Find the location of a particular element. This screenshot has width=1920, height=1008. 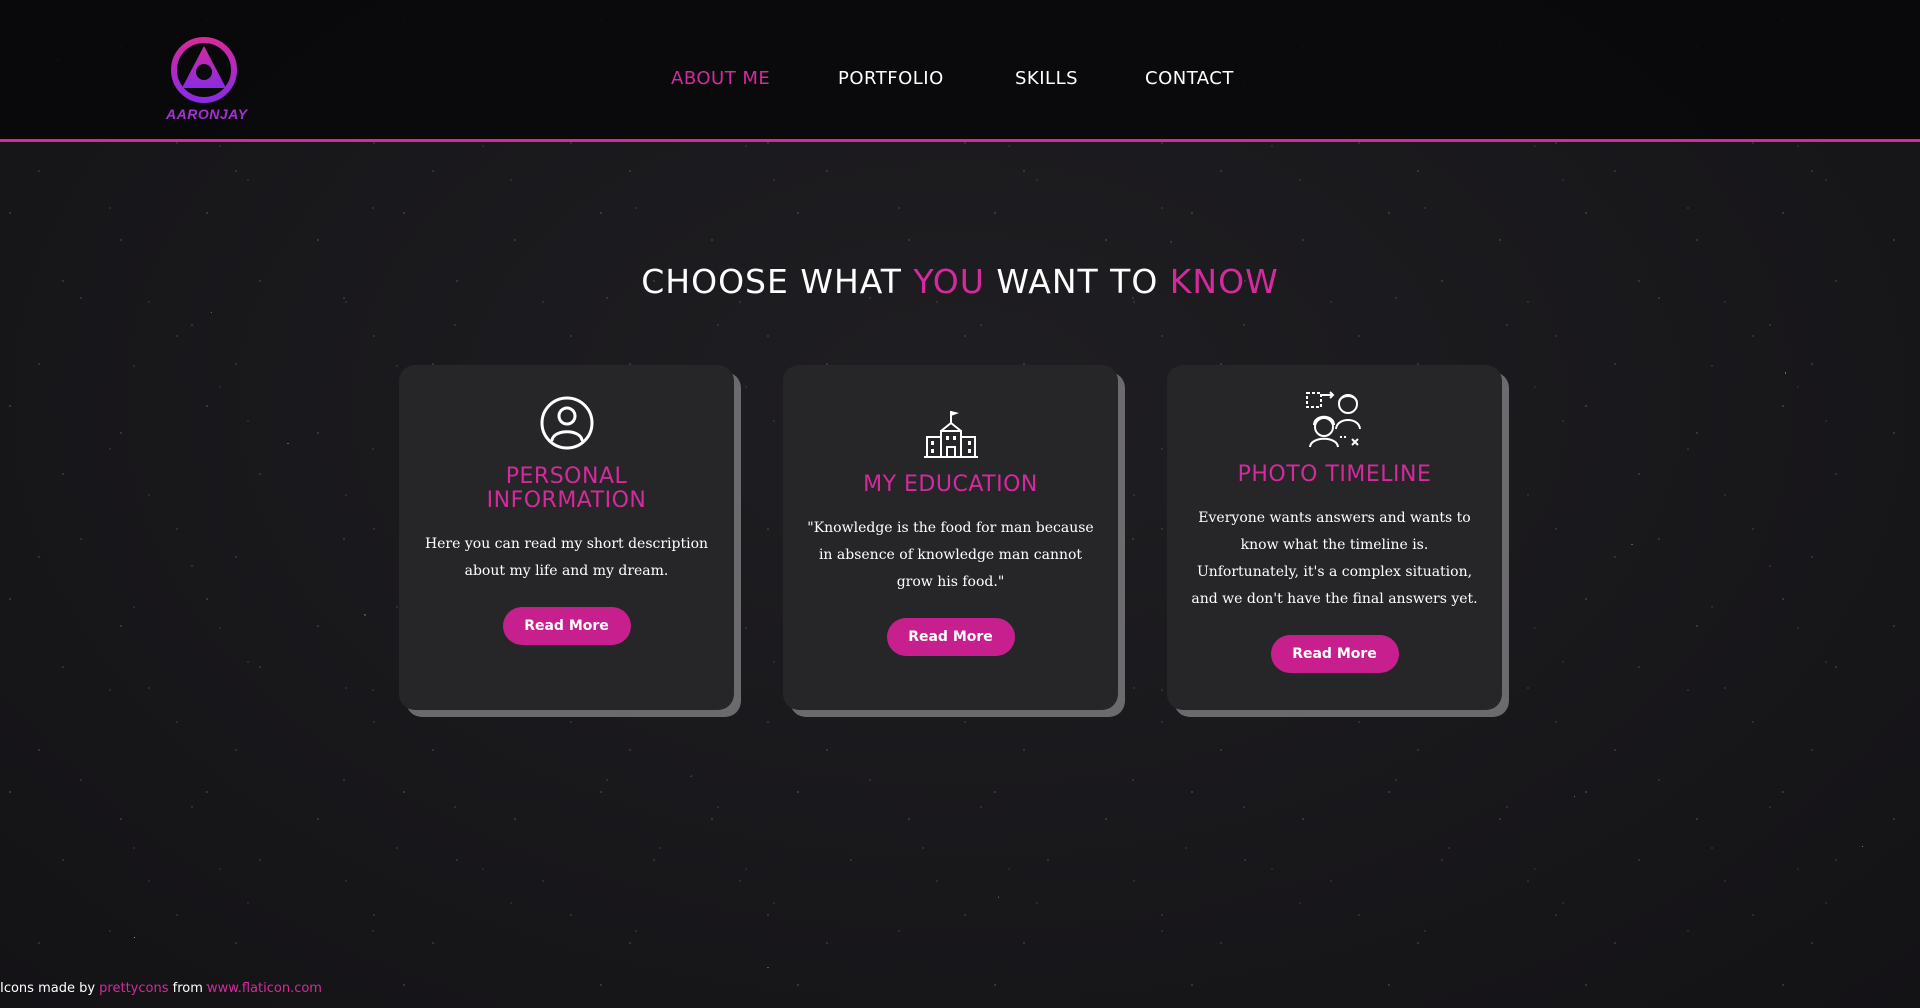

credit-middle: from is located at coordinates (188, 988).